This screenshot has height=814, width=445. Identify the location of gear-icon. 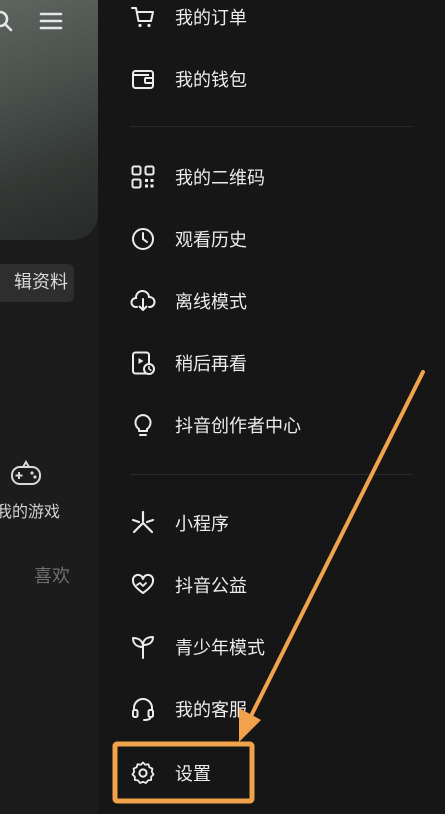
(143, 773).